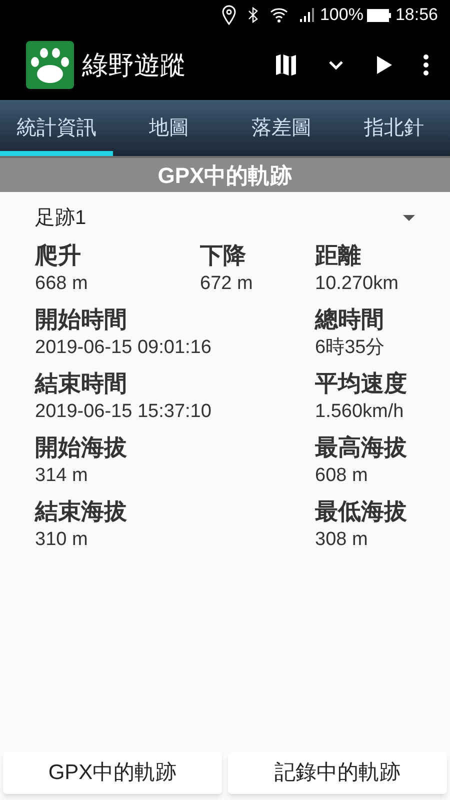 The width and height of the screenshot is (450, 800). What do you see at coordinates (286, 65) in the screenshot?
I see `map-icon` at bounding box center [286, 65].